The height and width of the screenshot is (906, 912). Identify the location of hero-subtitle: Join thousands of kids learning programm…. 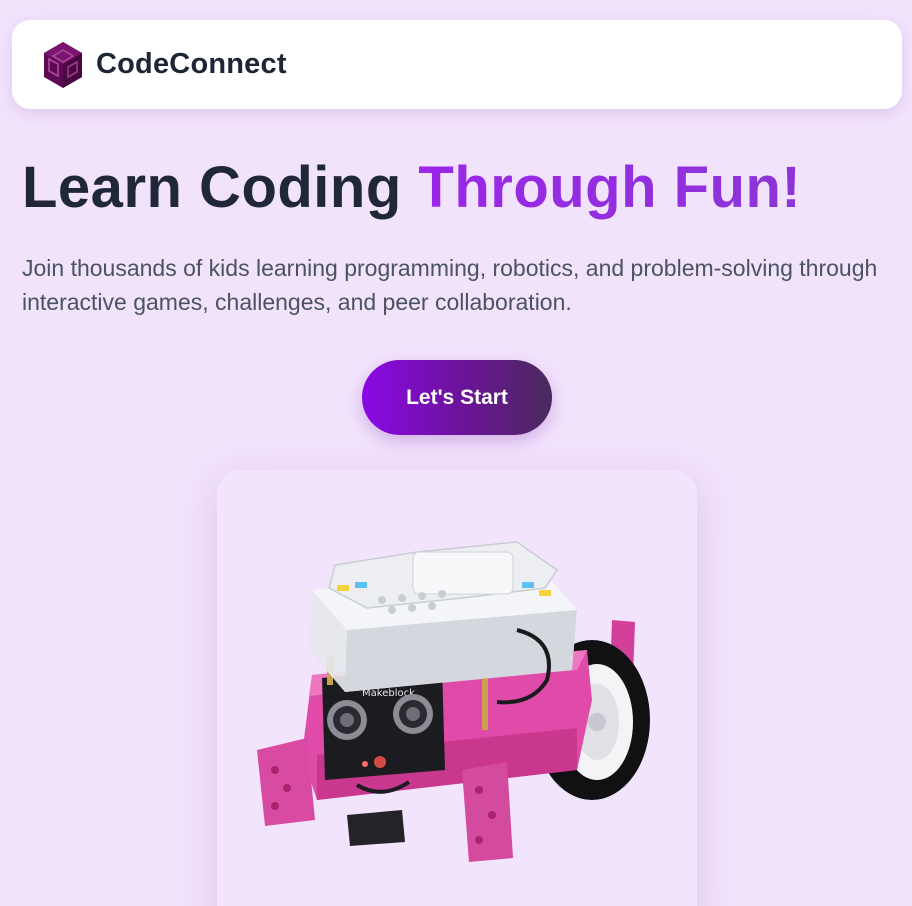
(450, 285).